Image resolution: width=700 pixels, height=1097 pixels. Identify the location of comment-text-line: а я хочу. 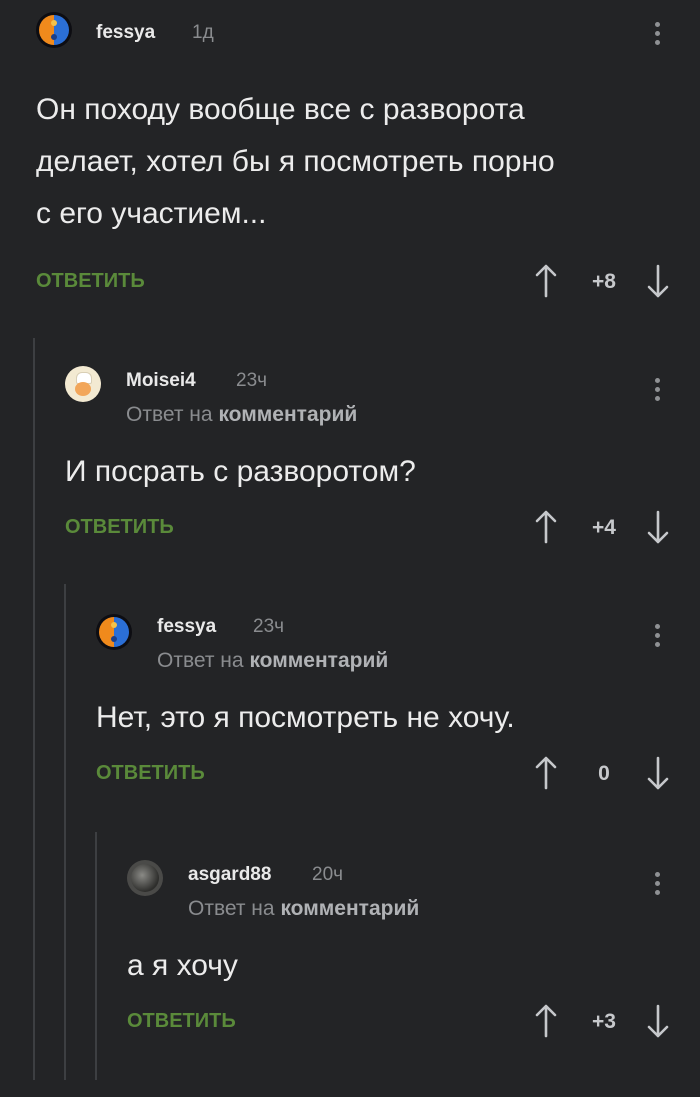
(182, 965).